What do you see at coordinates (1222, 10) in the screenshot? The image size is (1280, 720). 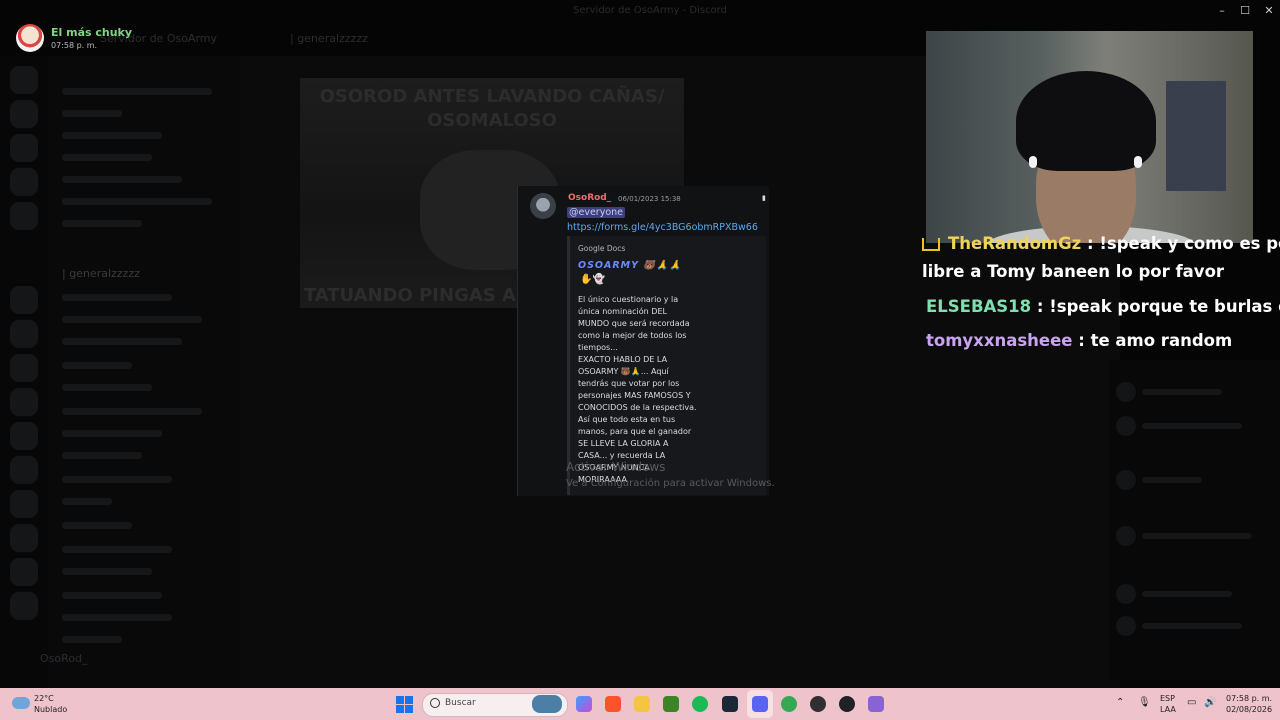 I see `minimize-icon: –` at bounding box center [1222, 10].